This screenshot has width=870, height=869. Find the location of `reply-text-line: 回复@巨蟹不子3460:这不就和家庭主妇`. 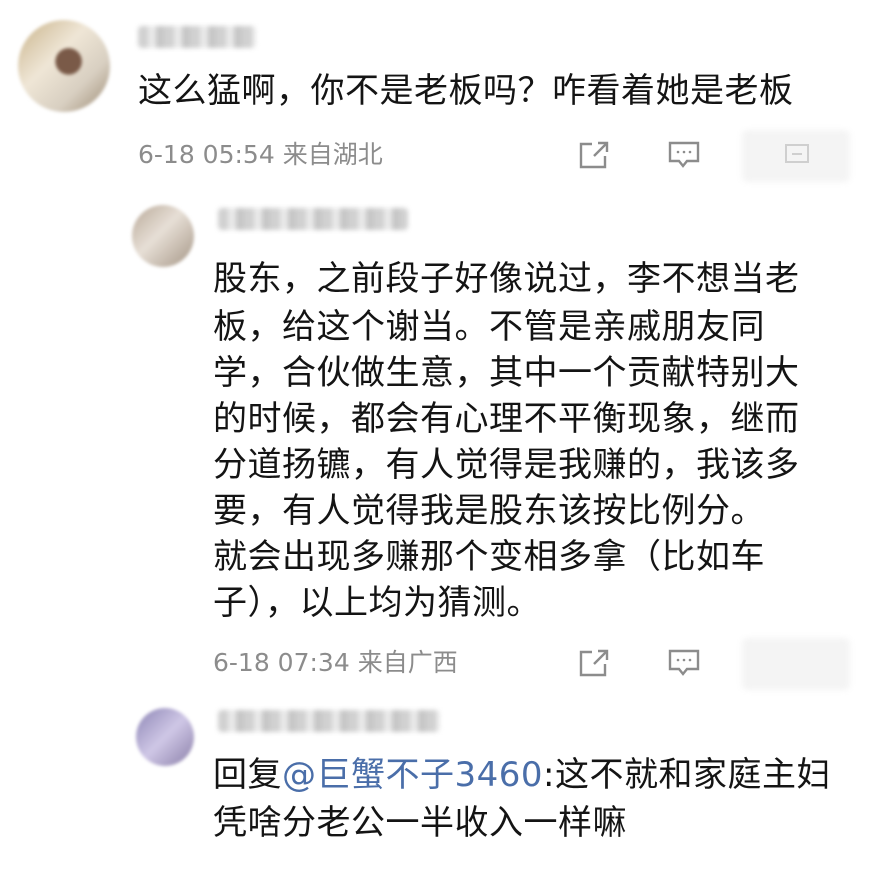

reply-text-line: 回复@巨蟹不子3460:这不就和家庭主妇 is located at coordinates (522, 775).